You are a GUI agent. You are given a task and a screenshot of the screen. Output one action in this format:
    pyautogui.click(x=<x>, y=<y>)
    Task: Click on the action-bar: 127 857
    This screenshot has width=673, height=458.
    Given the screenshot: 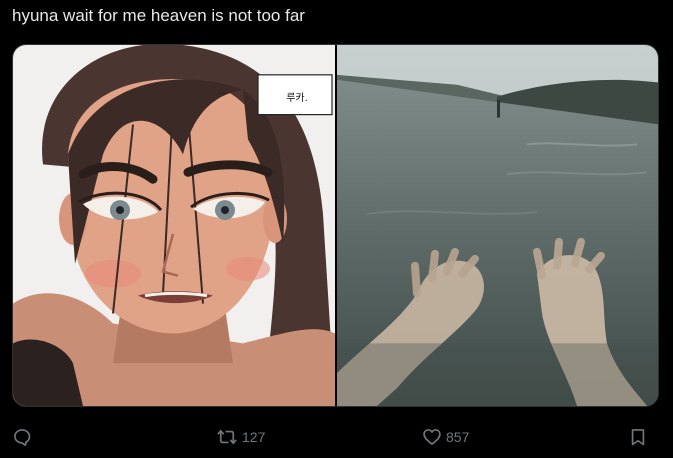 What is the action you would take?
    pyautogui.click(x=336, y=437)
    